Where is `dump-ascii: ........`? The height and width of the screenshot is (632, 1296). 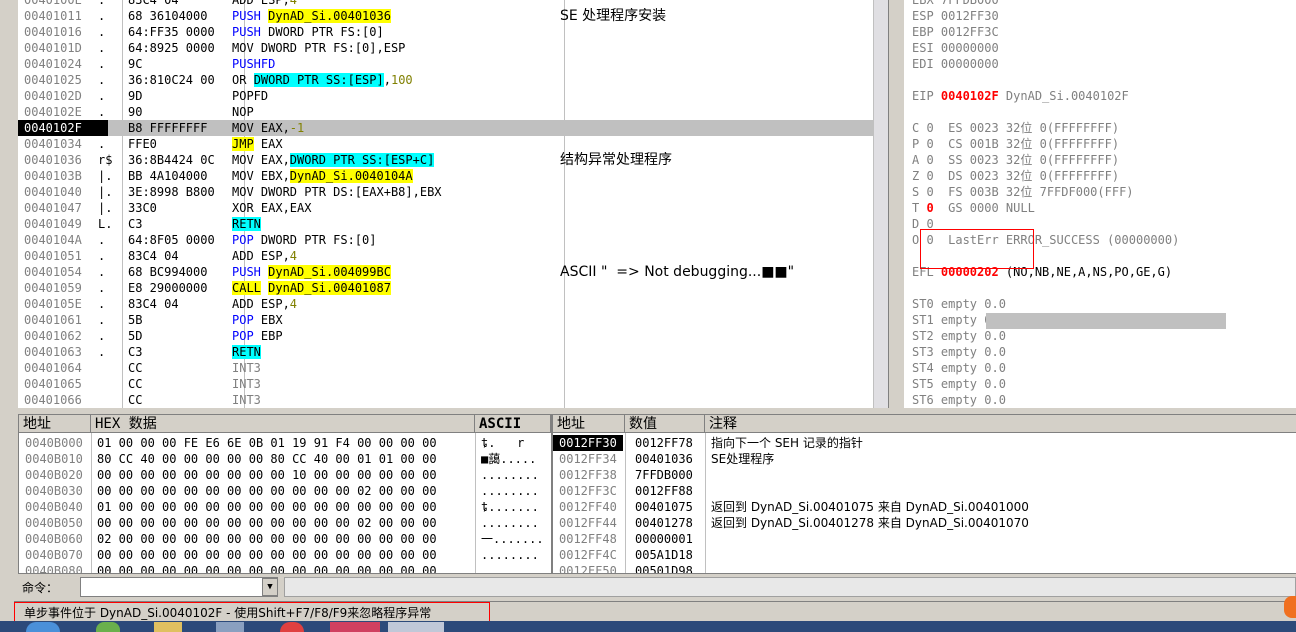
dump-ascii: ........ is located at coordinates (510, 475).